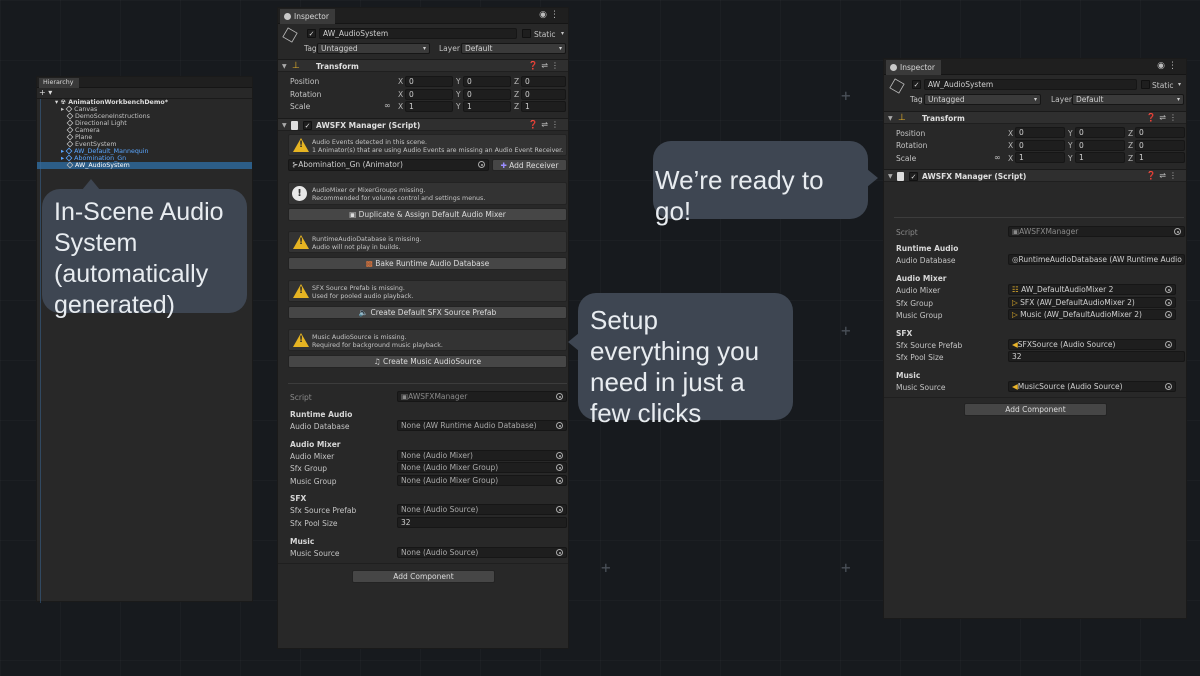 The width and height of the screenshot is (1200, 676). I want to click on divider, so click(423, 563).